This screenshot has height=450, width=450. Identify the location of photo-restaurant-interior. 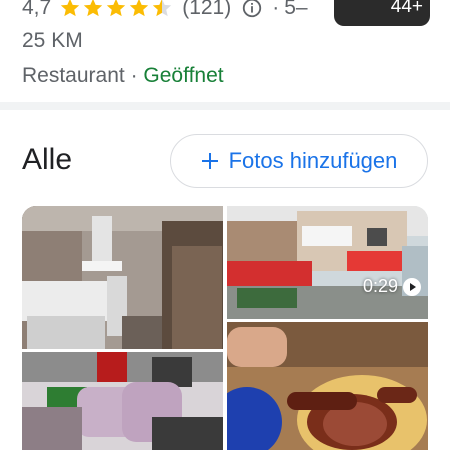
(122, 277).